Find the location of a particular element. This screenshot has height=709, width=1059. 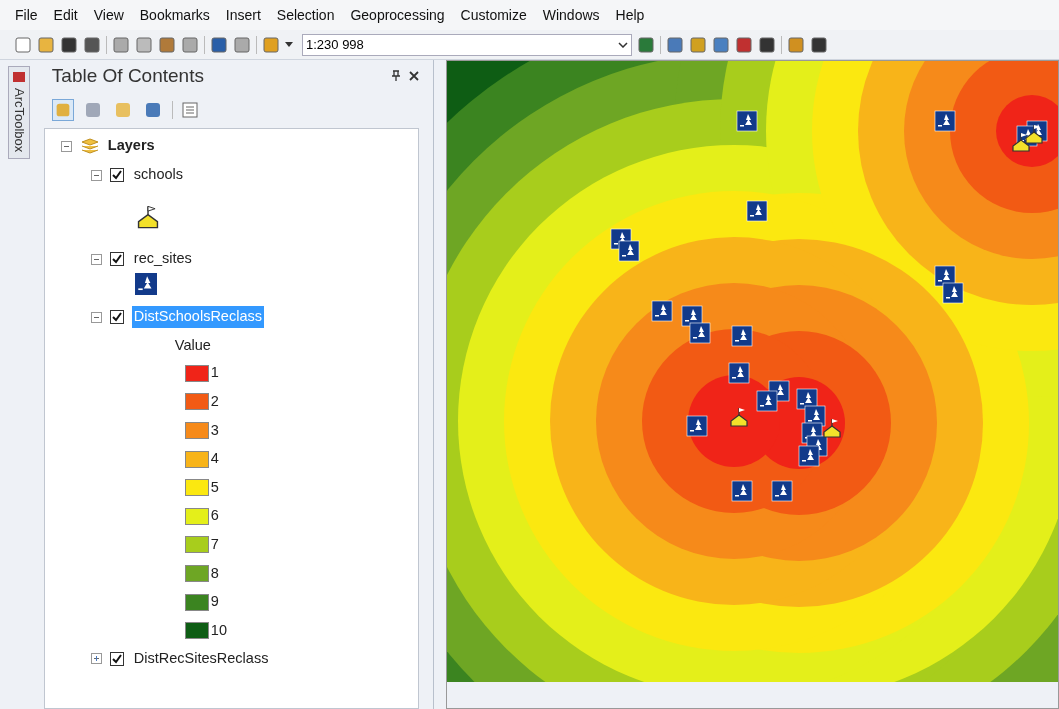

menu-item: Customize is located at coordinates (493, 15).